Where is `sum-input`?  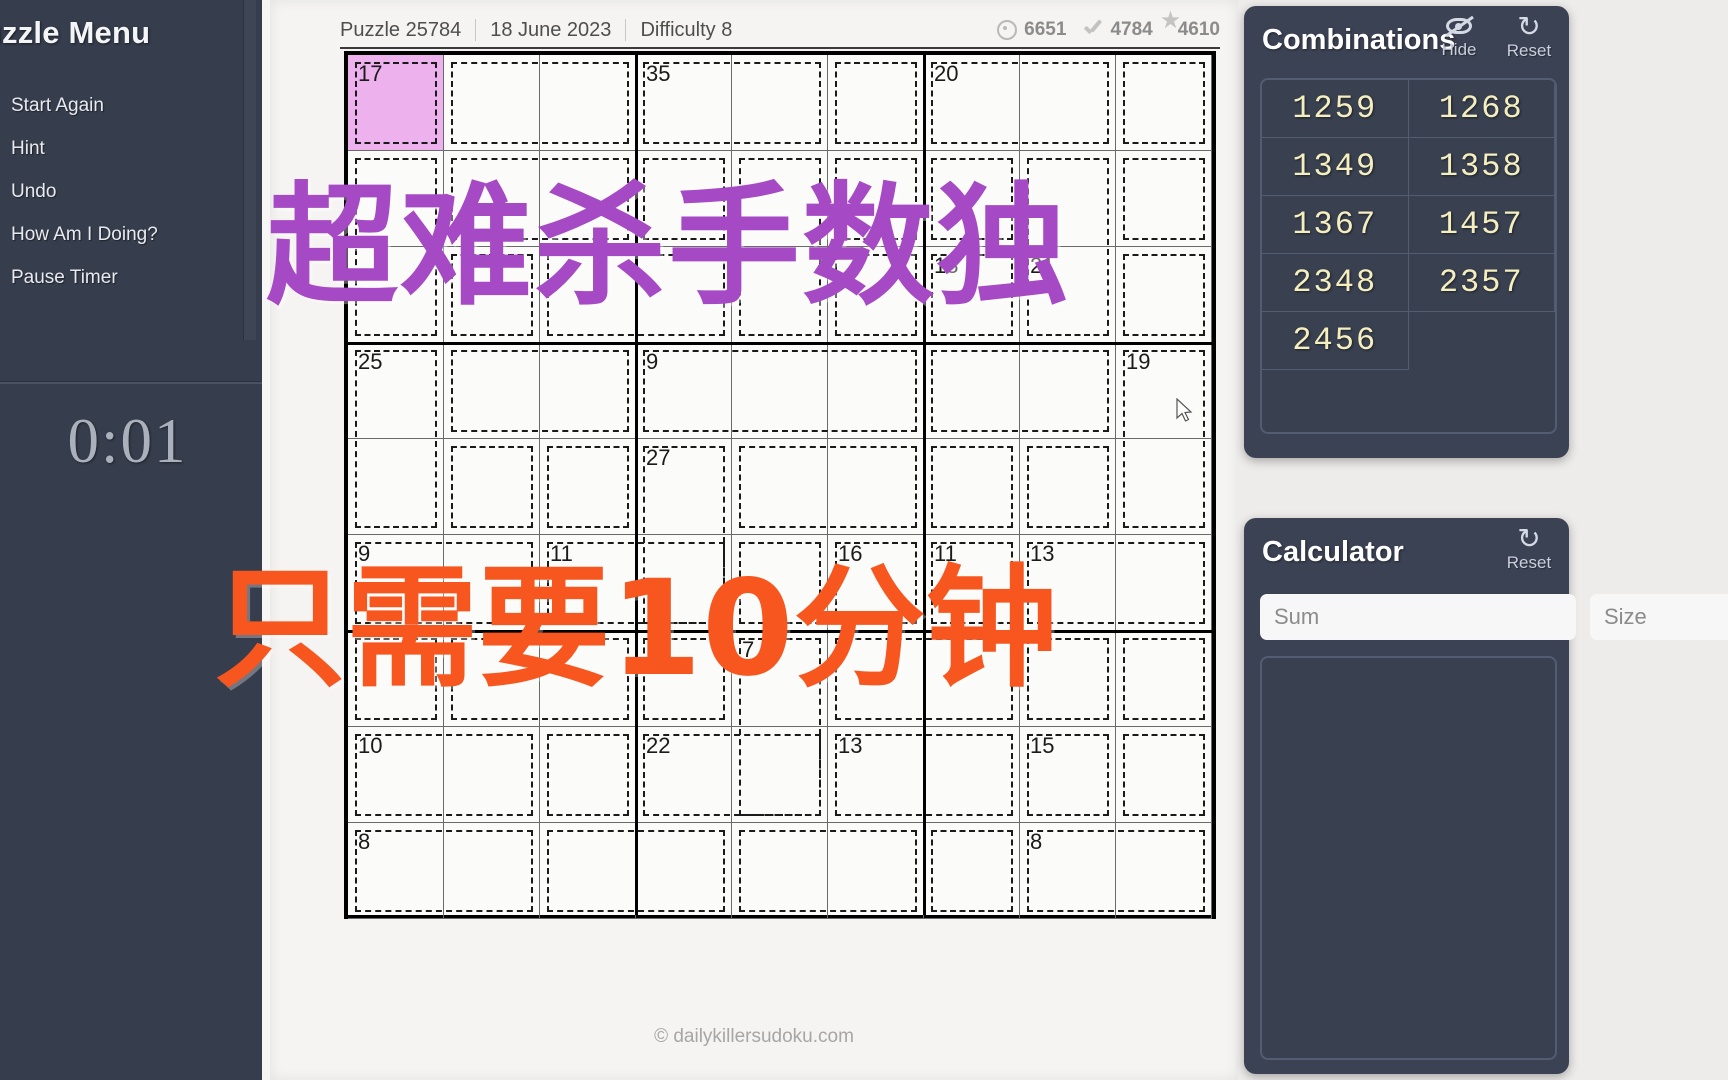
sum-input is located at coordinates (1418, 617).